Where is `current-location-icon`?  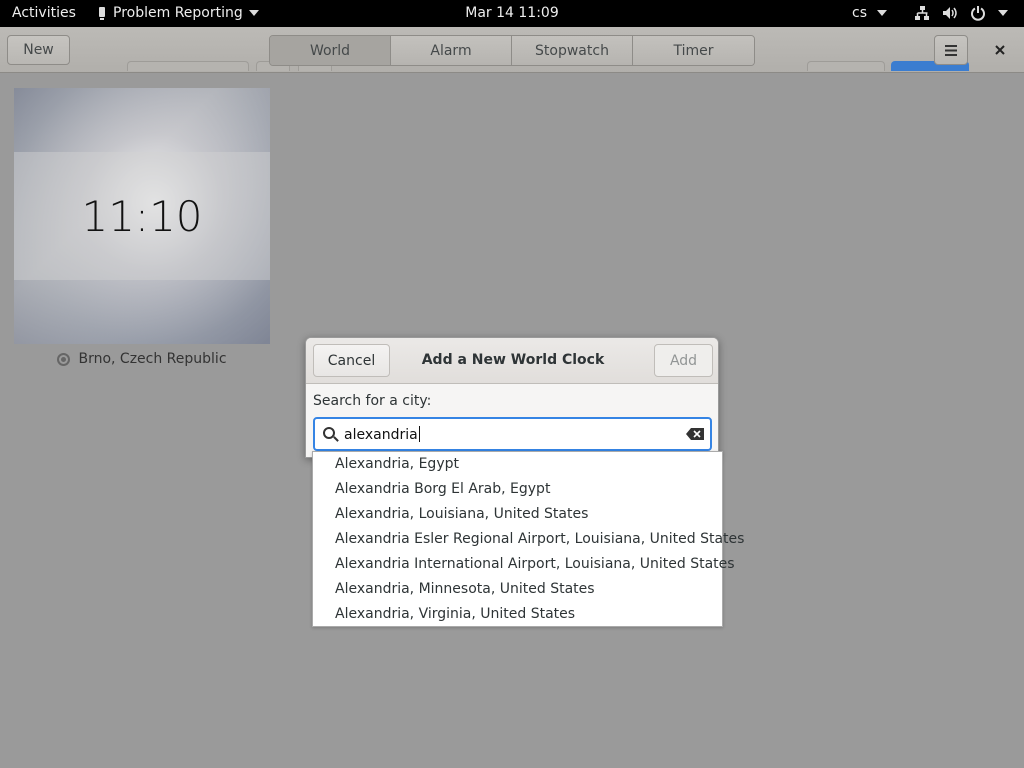
current-location-icon is located at coordinates (64, 359).